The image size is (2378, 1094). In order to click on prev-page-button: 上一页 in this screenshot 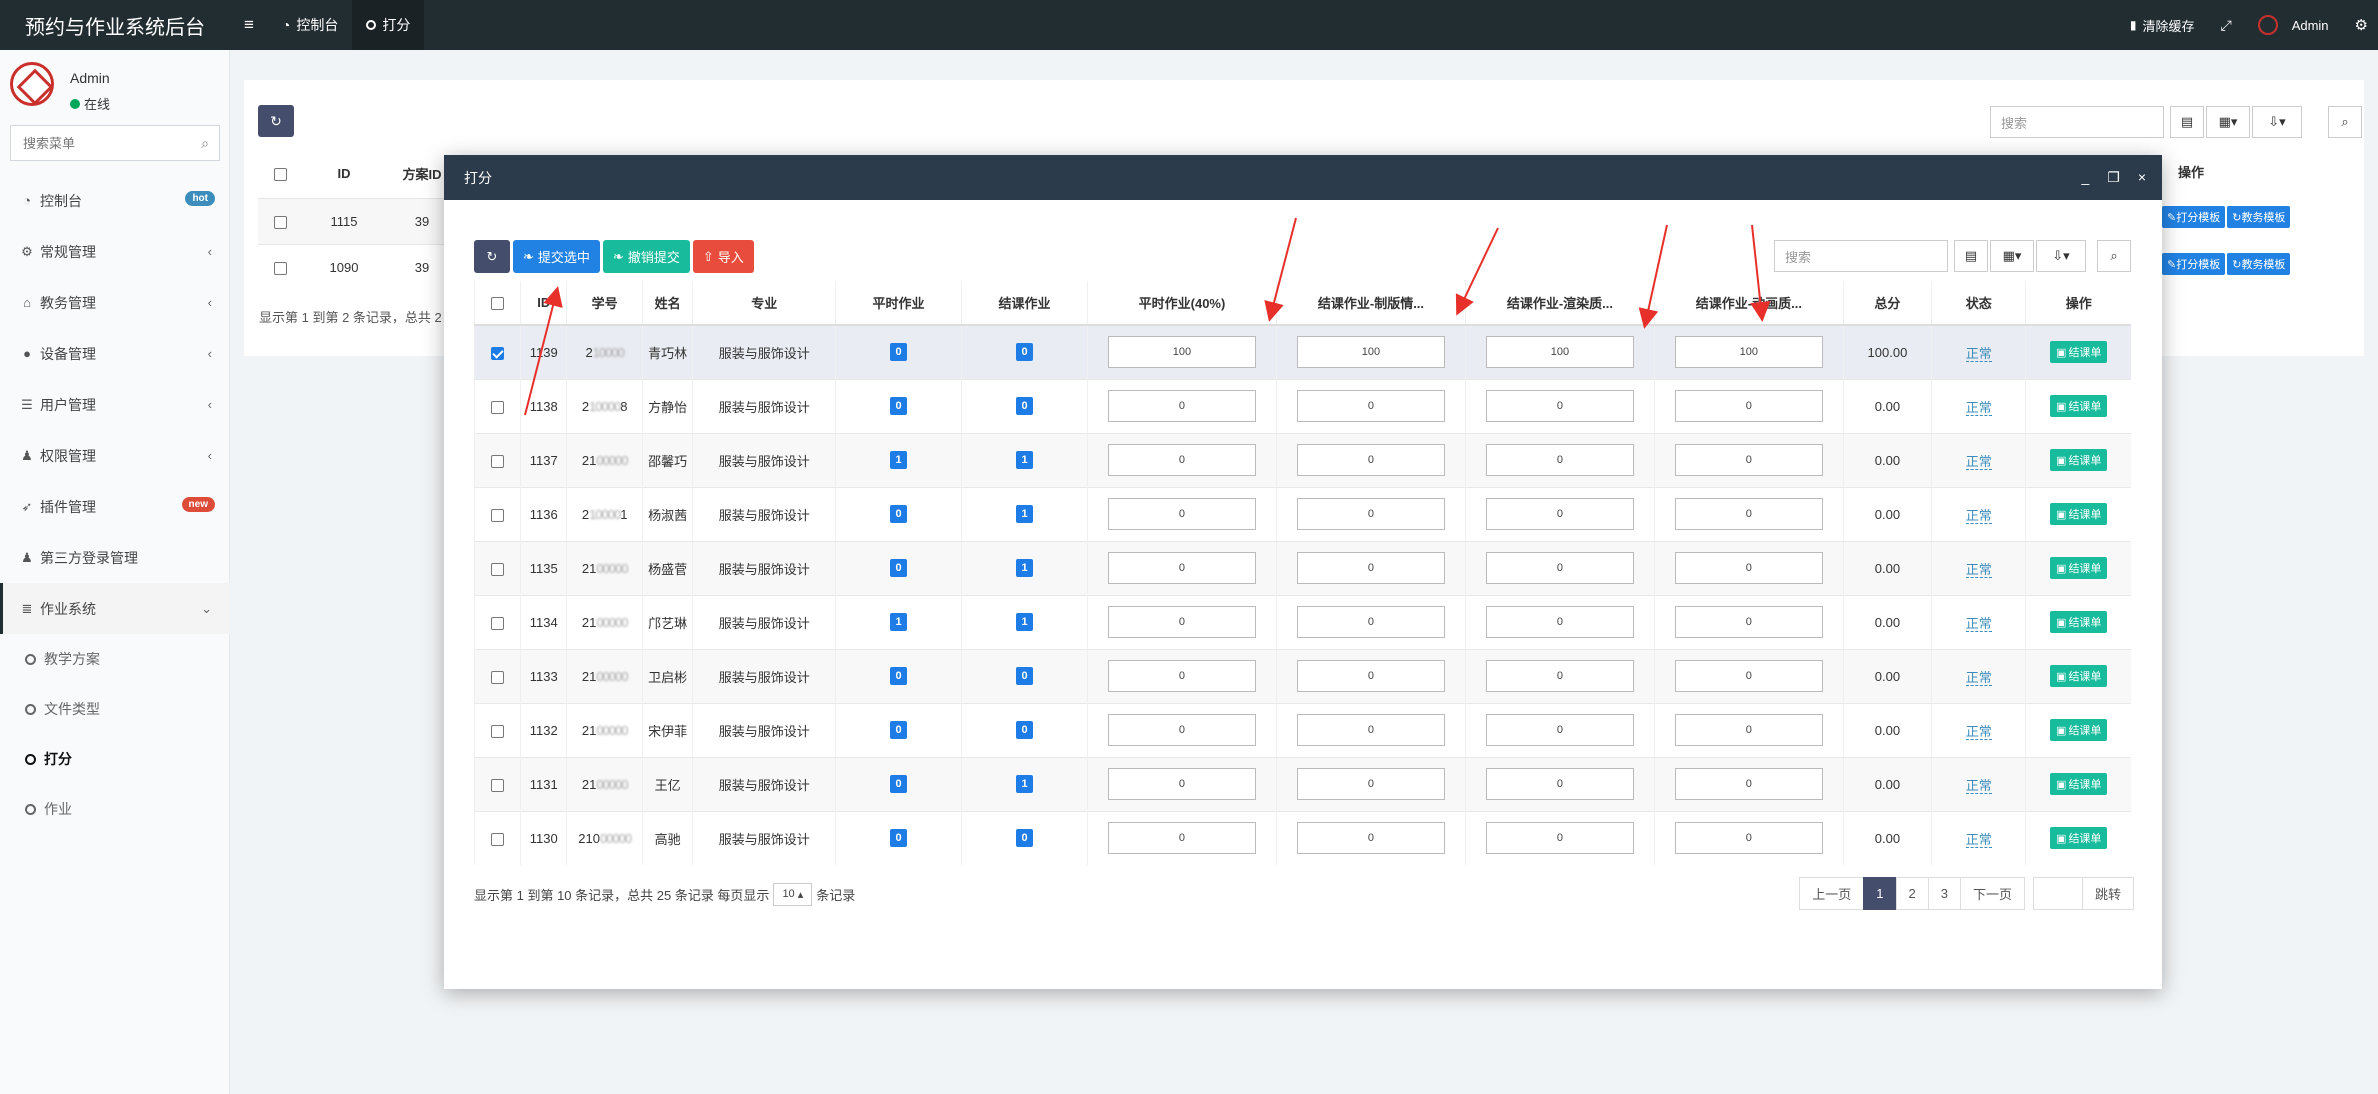, I will do `click(1832, 893)`.